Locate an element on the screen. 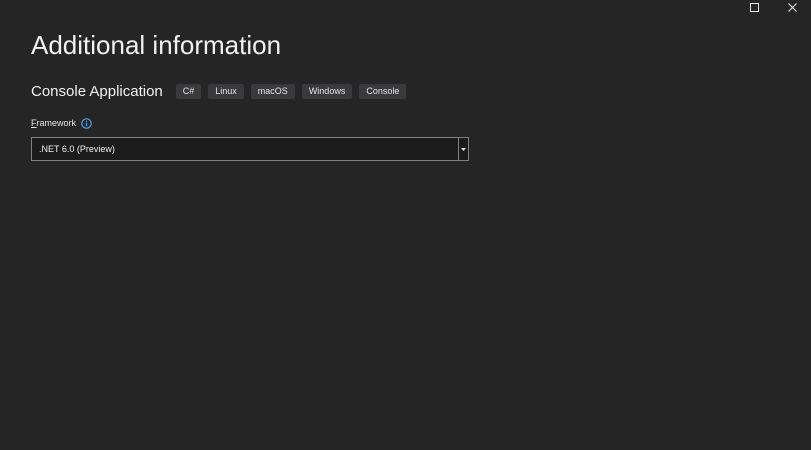 This screenshot has width=811, height=450. framework-select: .NET 6.0 (Preview) is located at coordinates (250, 149).